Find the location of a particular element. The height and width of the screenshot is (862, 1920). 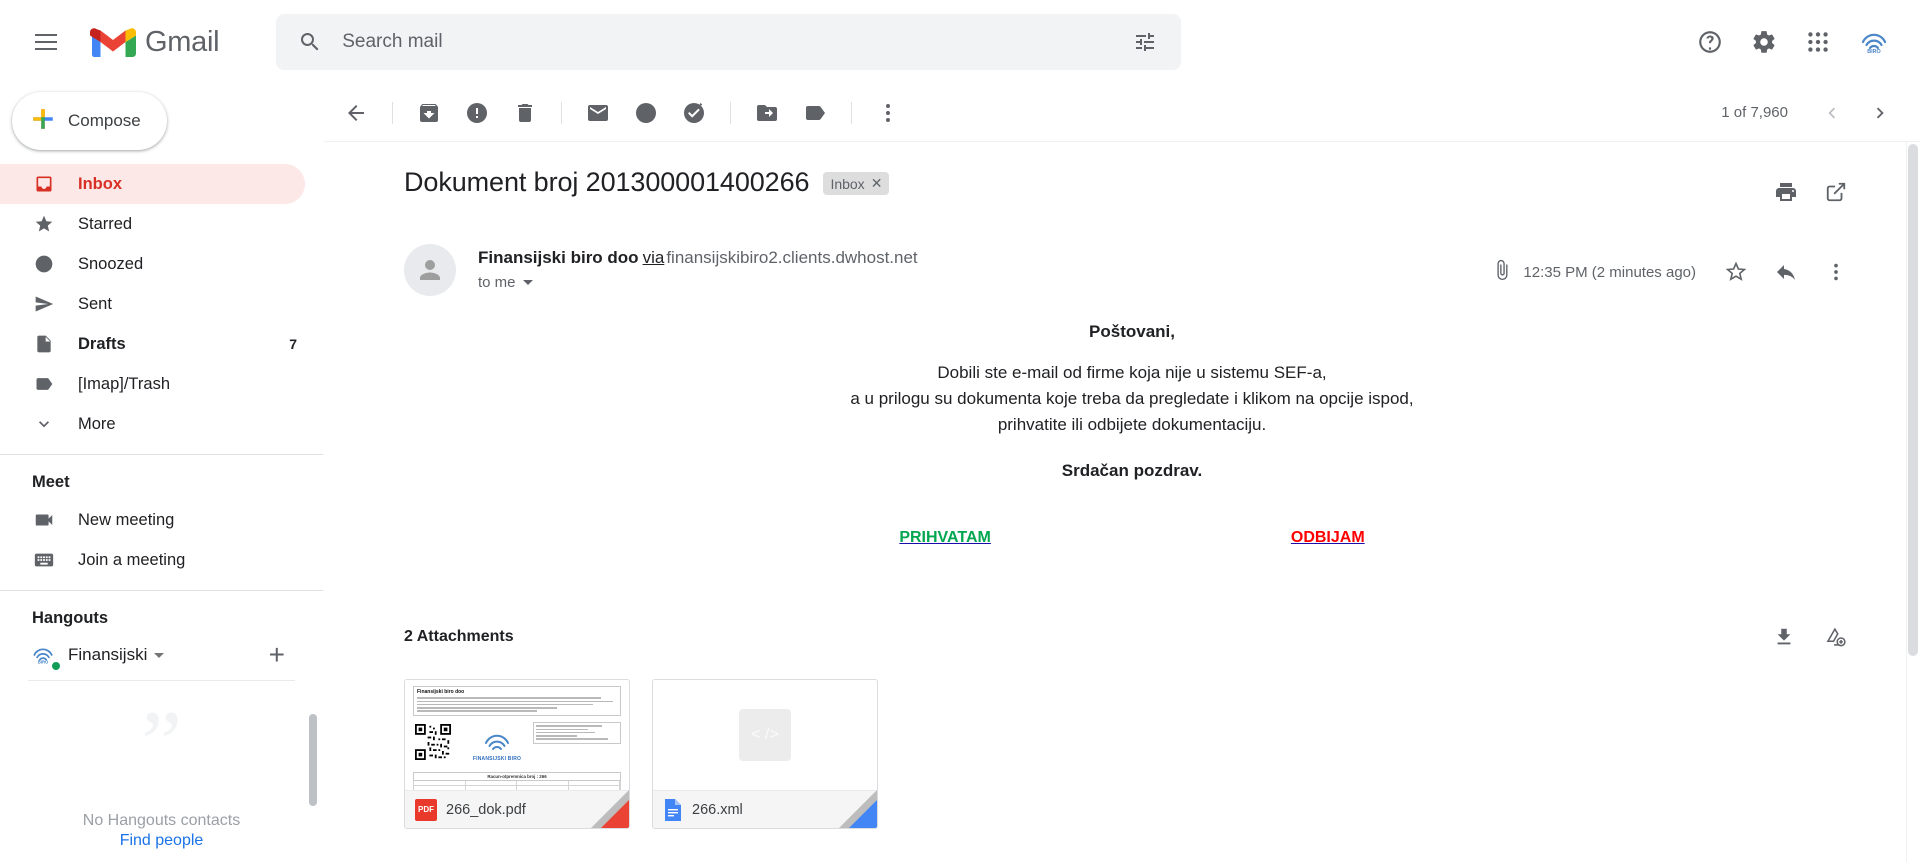

download-icon is located at coordinates (1784, 637).